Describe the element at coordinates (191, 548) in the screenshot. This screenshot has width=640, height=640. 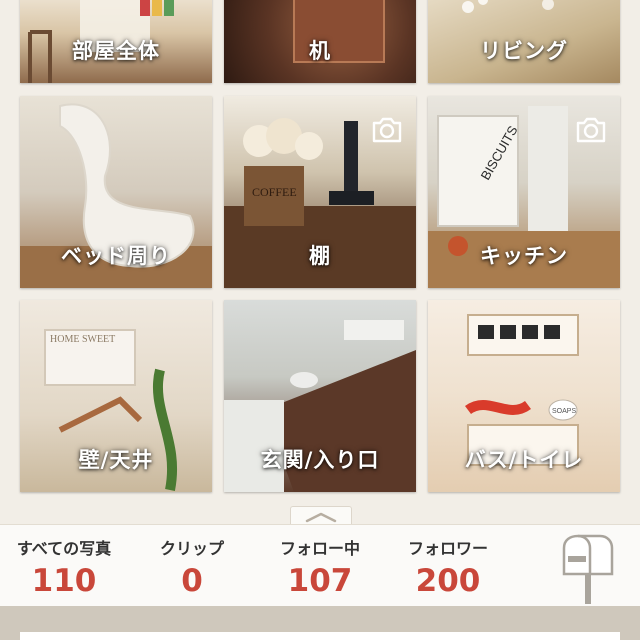
I see `stat-label: クリップ` at that location.